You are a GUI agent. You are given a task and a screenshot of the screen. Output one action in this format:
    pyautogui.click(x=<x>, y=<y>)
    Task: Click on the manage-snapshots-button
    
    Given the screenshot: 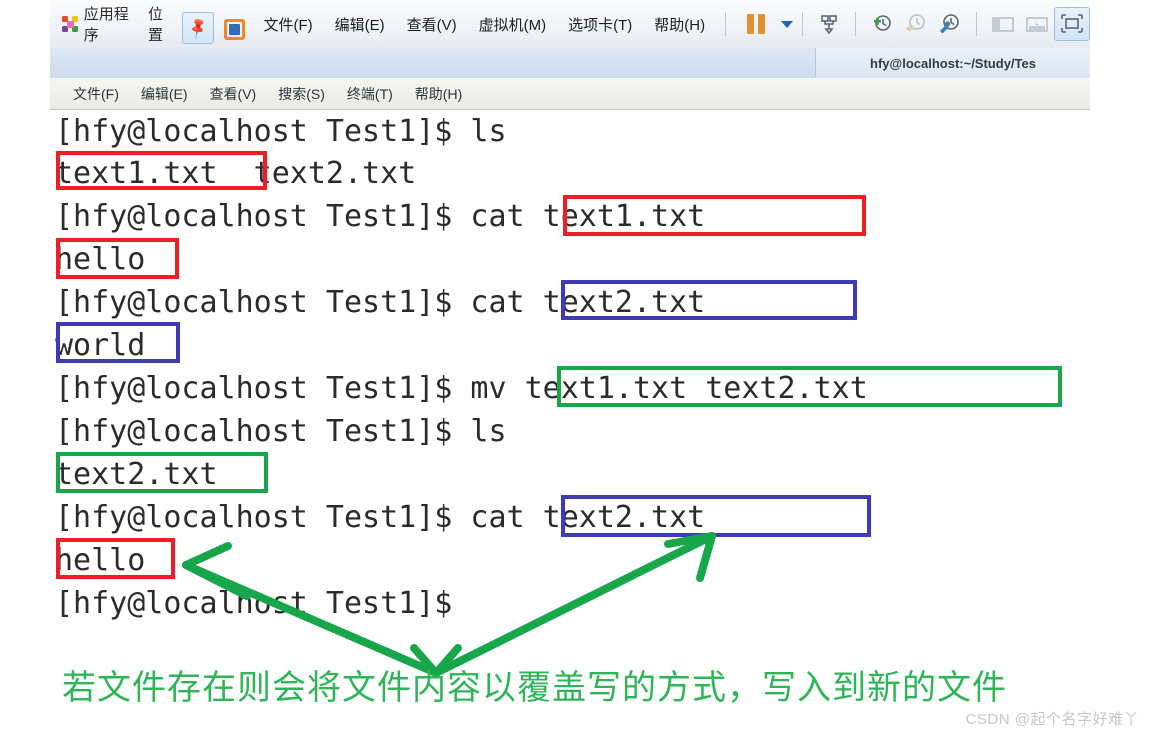 What is the action you would take?
    pyautogui.click(x=950, y=24)
    